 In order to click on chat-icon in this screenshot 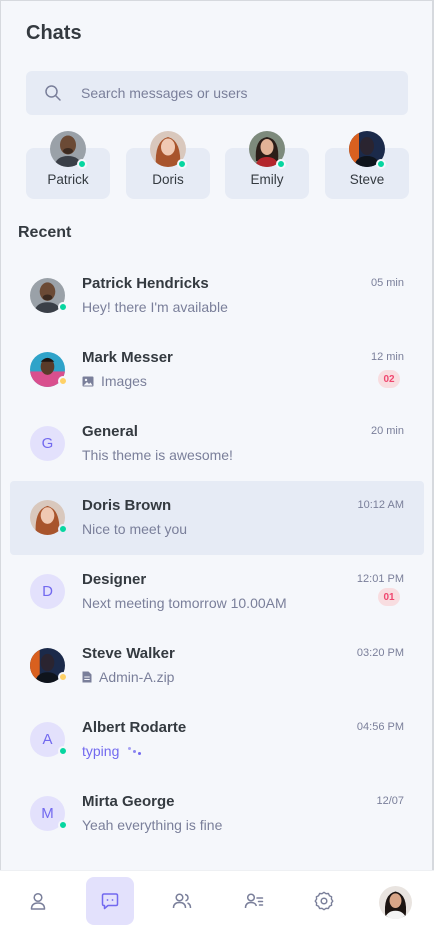, I will do `click(110, 901)`.